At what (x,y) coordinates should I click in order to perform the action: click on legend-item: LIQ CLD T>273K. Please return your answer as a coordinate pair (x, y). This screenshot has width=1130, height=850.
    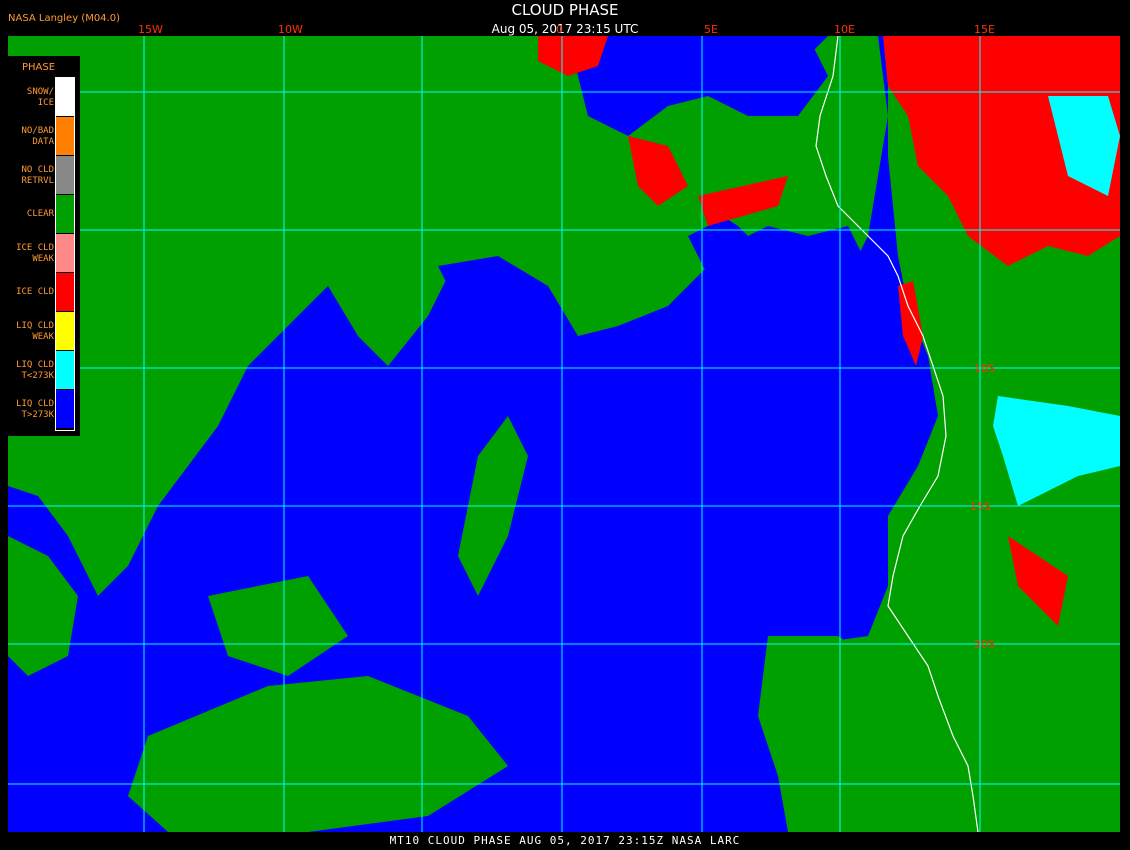
    Looking at the image, I should click on (40, 409).